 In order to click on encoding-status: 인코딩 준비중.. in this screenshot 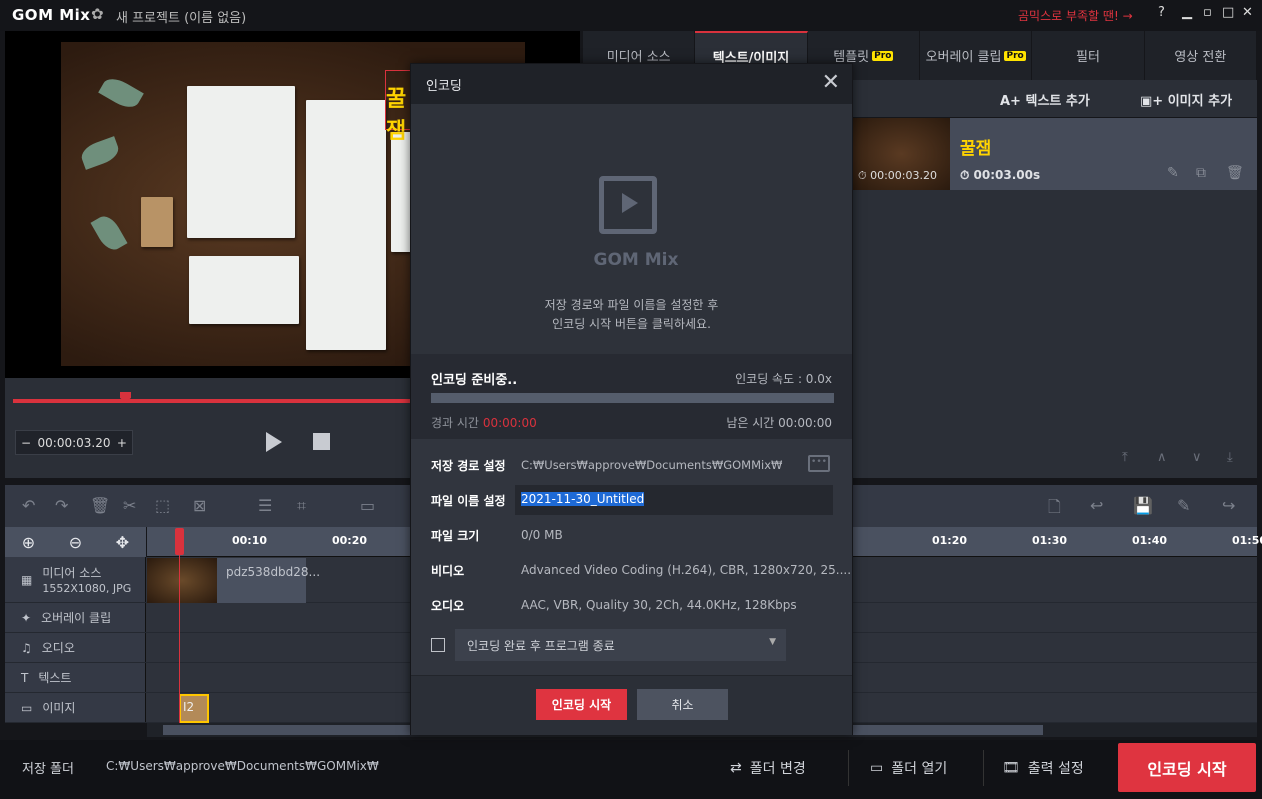, I will do `click(474, 380)`.